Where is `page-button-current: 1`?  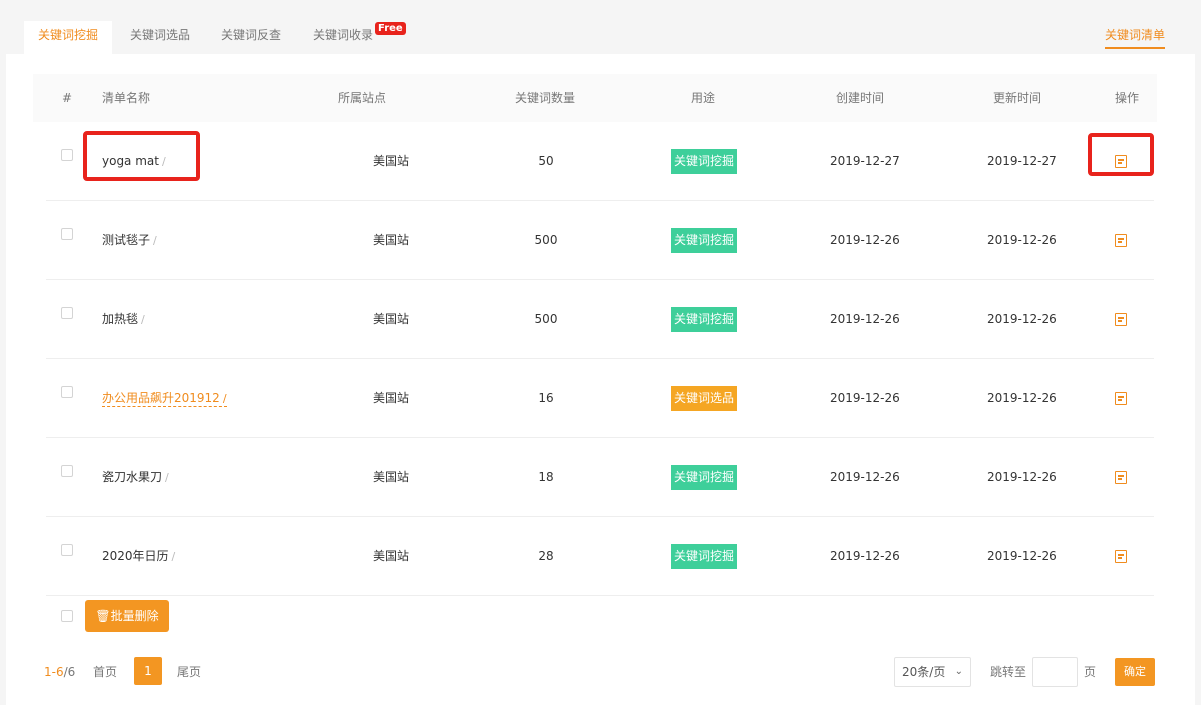
page-button-current: 1 is located at coordinates (148, 671).